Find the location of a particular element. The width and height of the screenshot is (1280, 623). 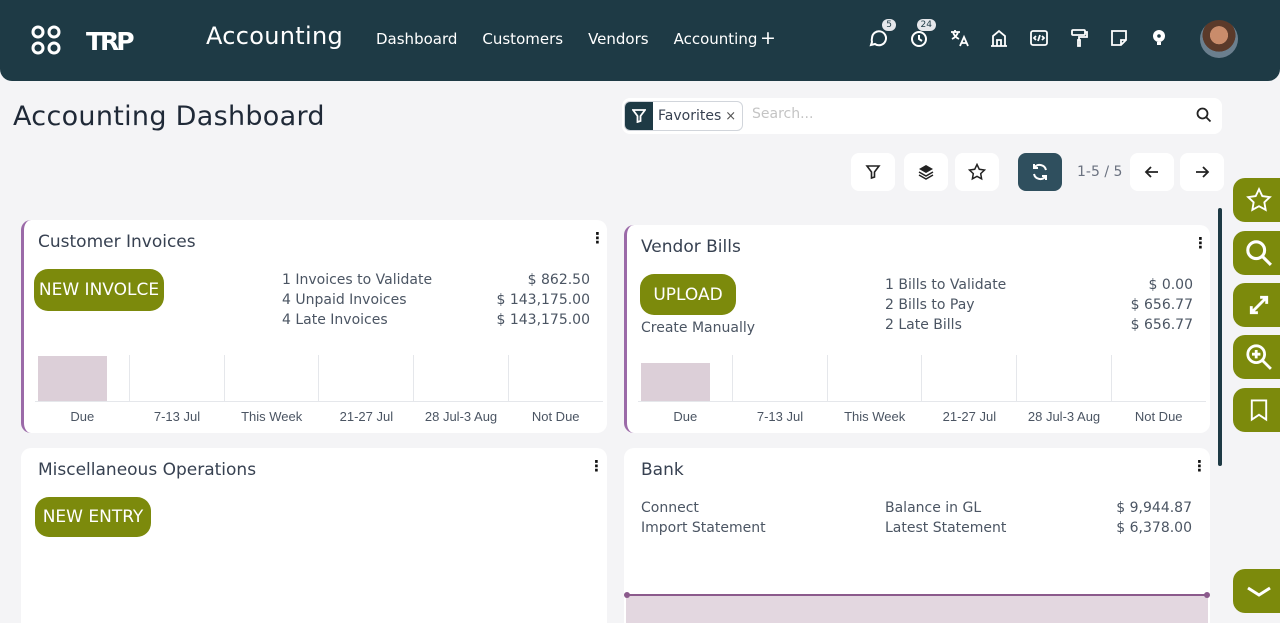

side-scroll-indicator is located at coordinates (1220, 337).